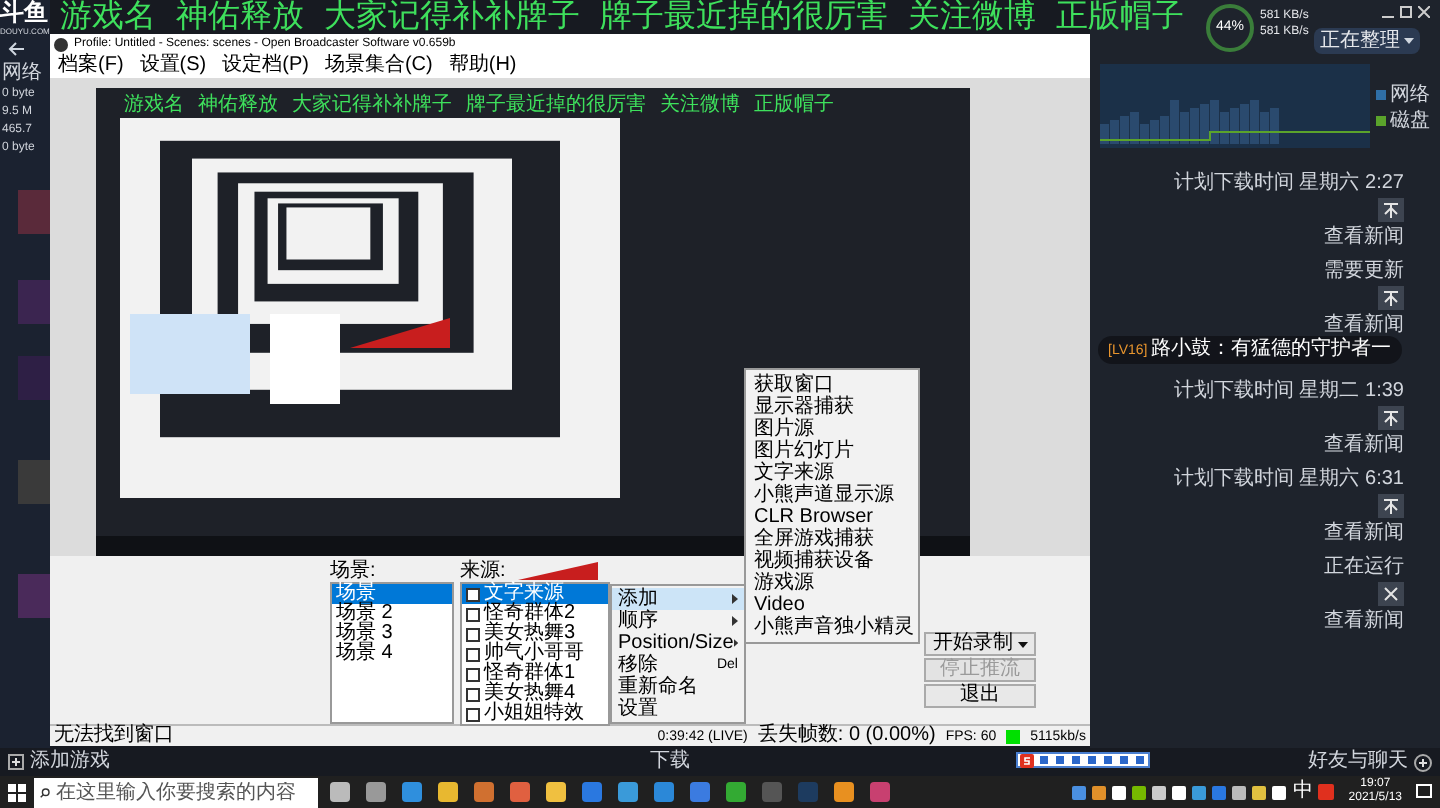 The width and height of the screenshot is (1440, 808). Describe the element at coordinates (1367, 41) in the screenshot. I see `sort-dropdown: 正在整理` at that location.